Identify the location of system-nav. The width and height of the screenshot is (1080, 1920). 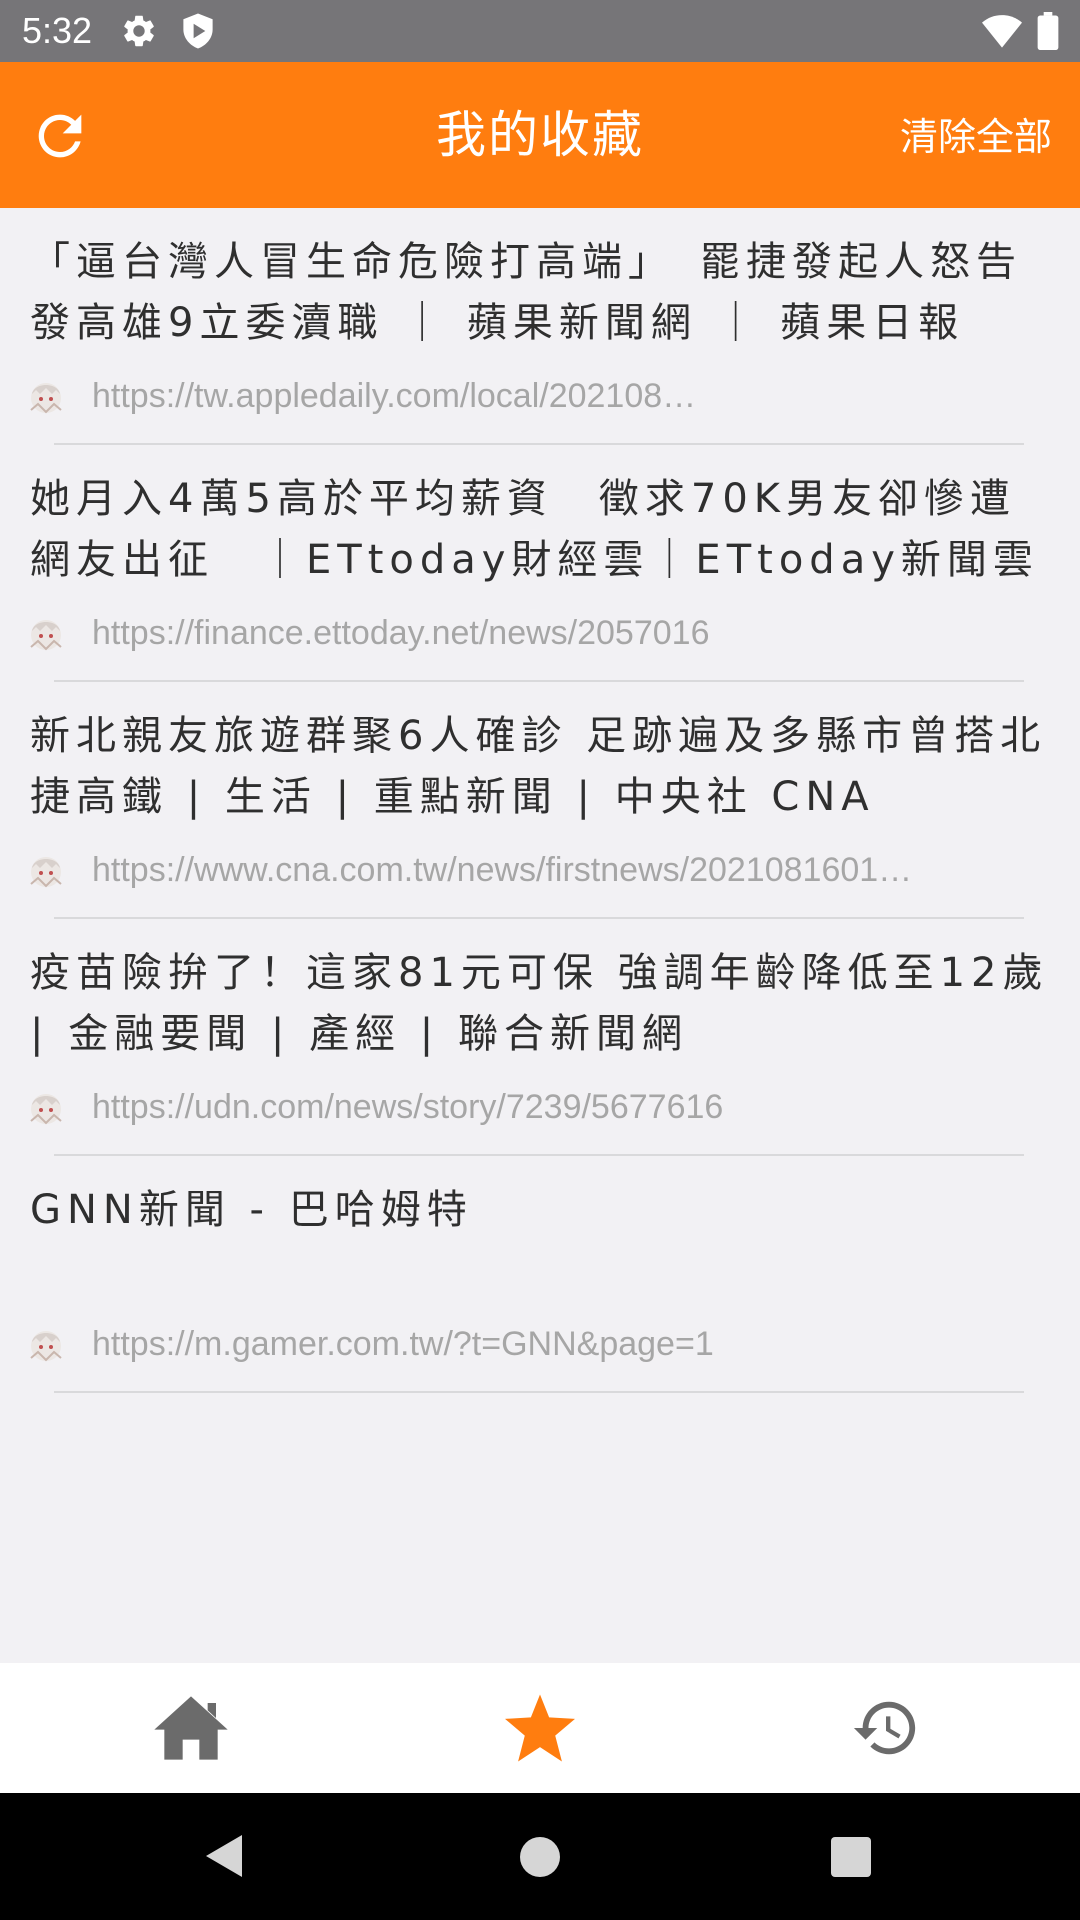
(540, 1856).